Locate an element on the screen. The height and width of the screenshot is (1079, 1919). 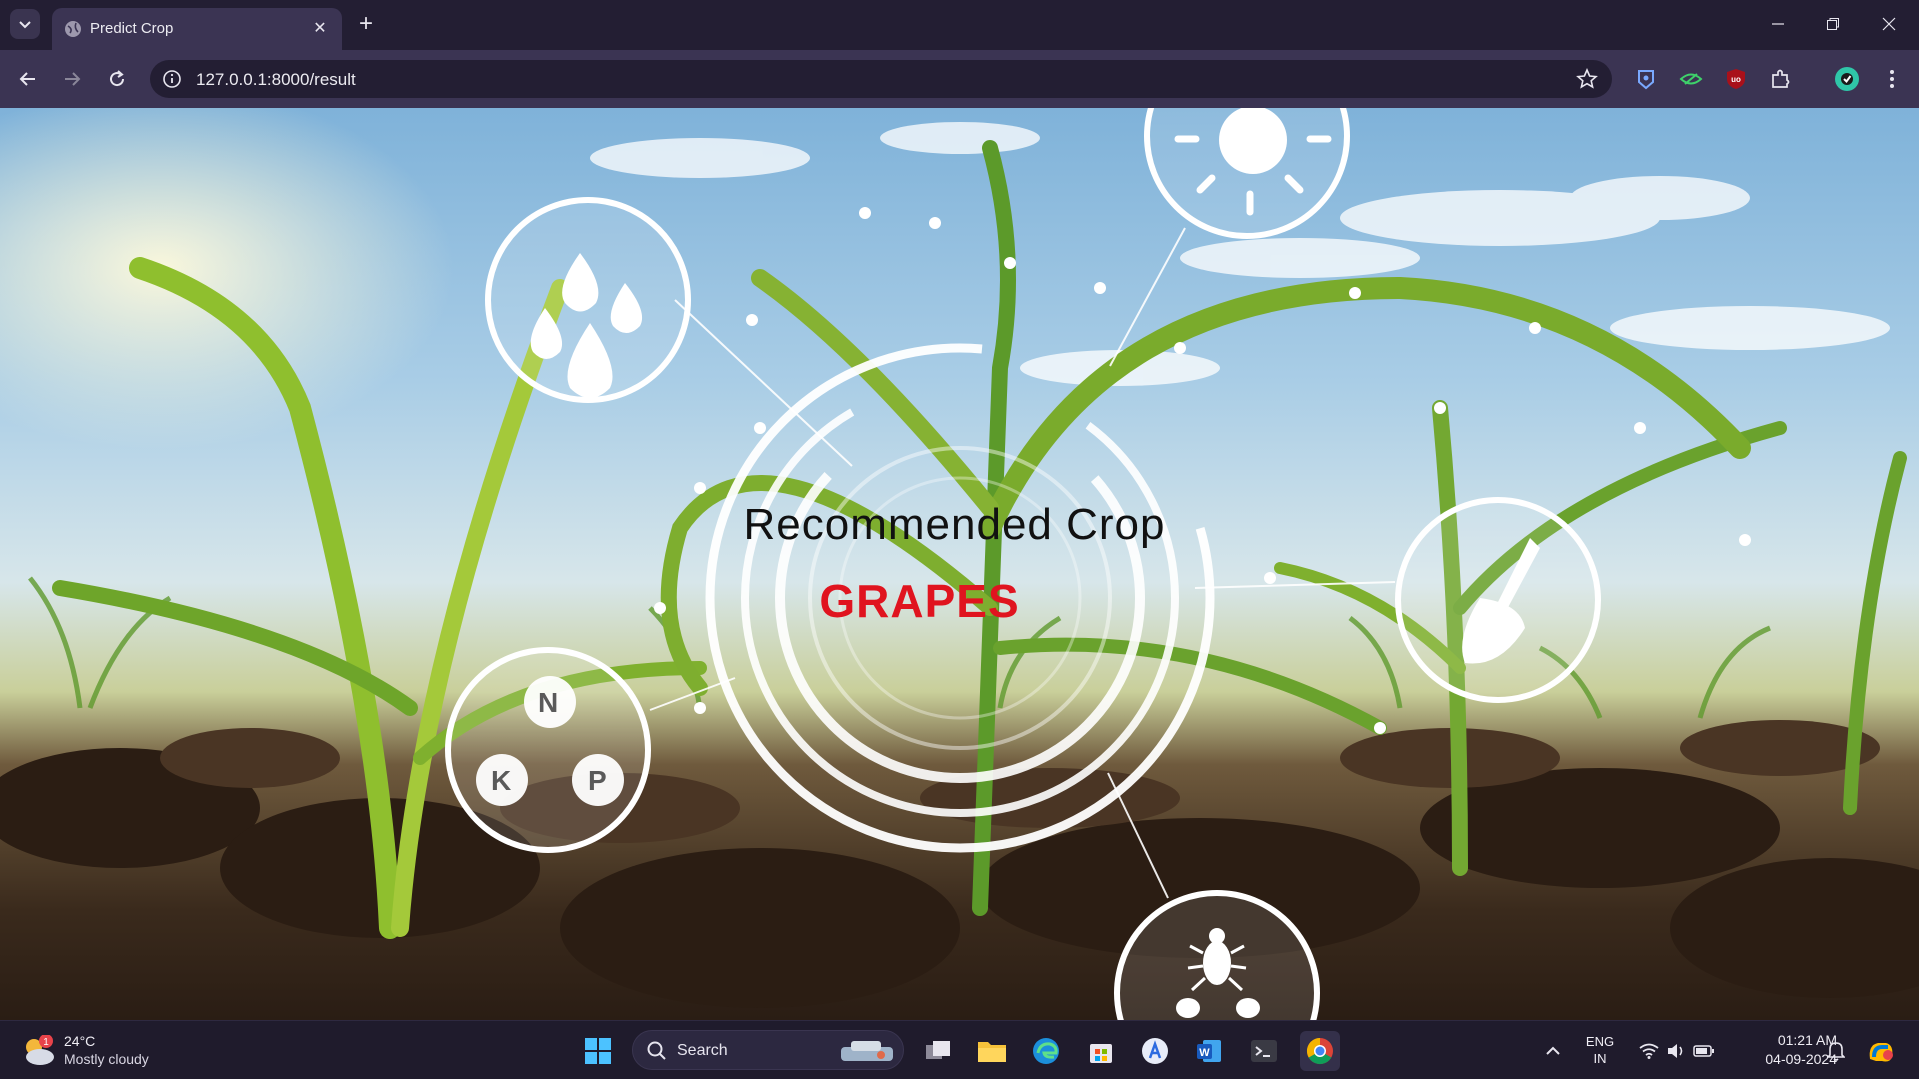
app-store-button is located at coordinates (1155, 1051).